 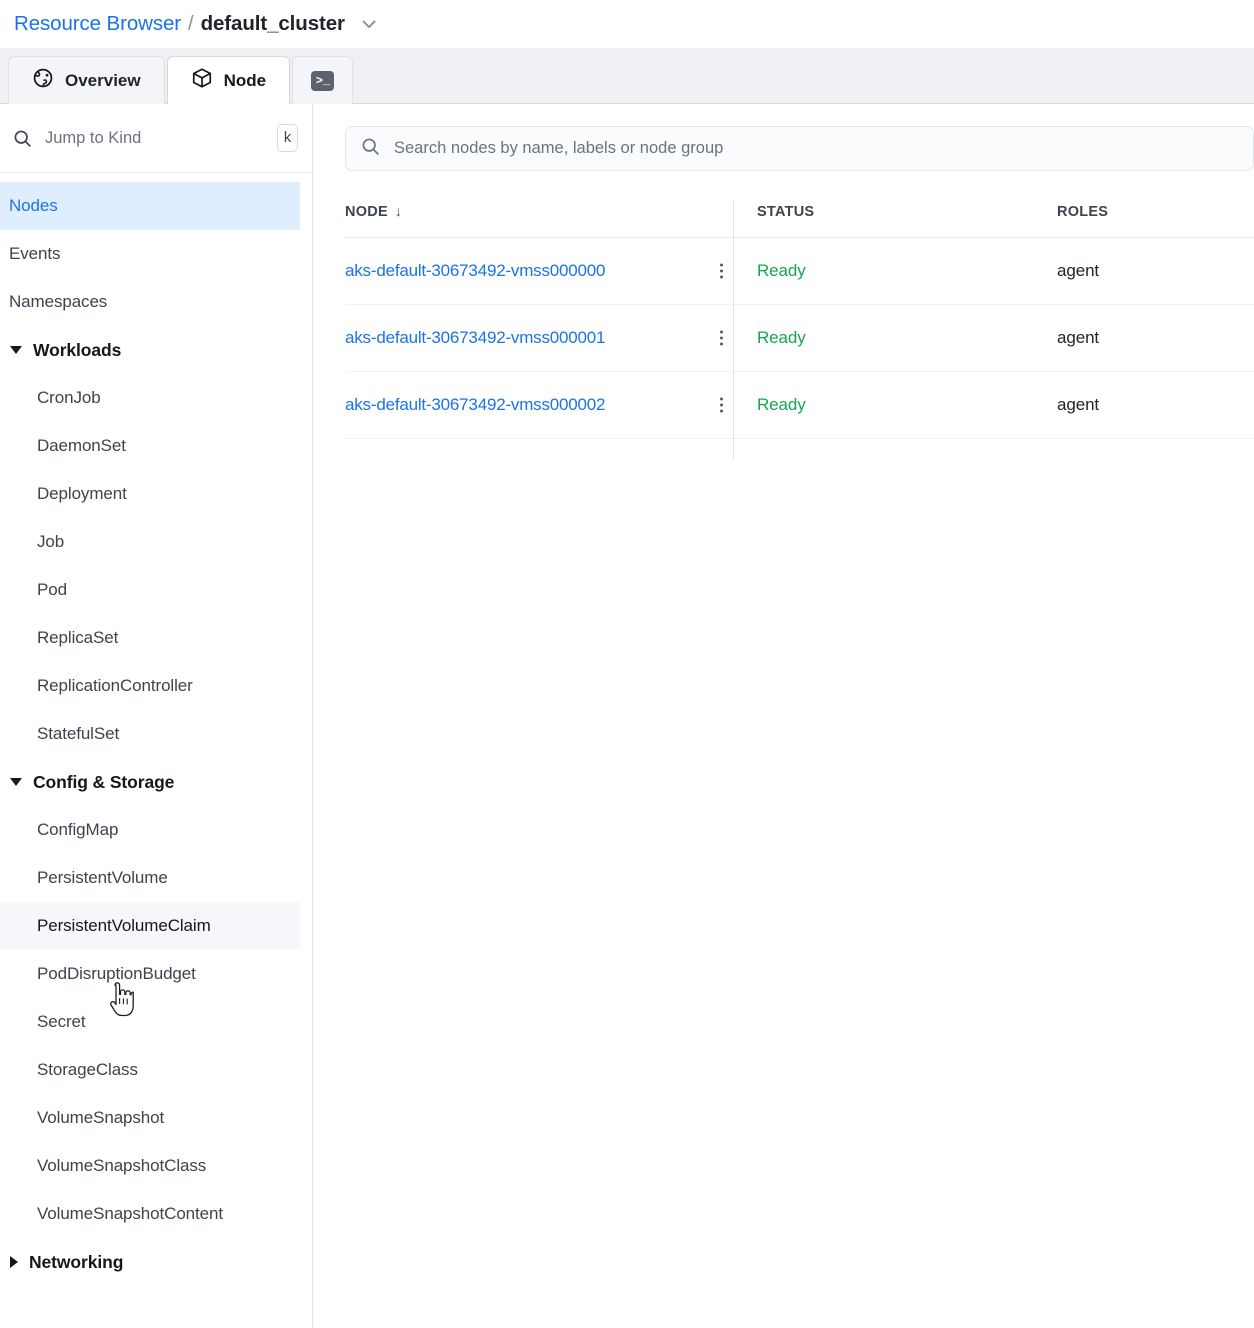 I want to click on sidebar-group-networking: Networking, so click(x=156, y=1262).